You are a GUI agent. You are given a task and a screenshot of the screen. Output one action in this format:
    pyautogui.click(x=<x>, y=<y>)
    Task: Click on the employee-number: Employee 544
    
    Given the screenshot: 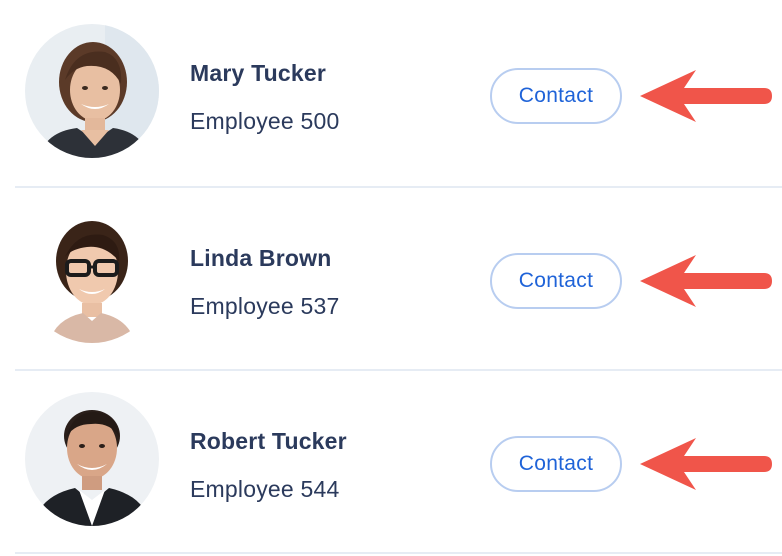 What is the action you would take?
    pyautogui.click(x=265, y=489)
    